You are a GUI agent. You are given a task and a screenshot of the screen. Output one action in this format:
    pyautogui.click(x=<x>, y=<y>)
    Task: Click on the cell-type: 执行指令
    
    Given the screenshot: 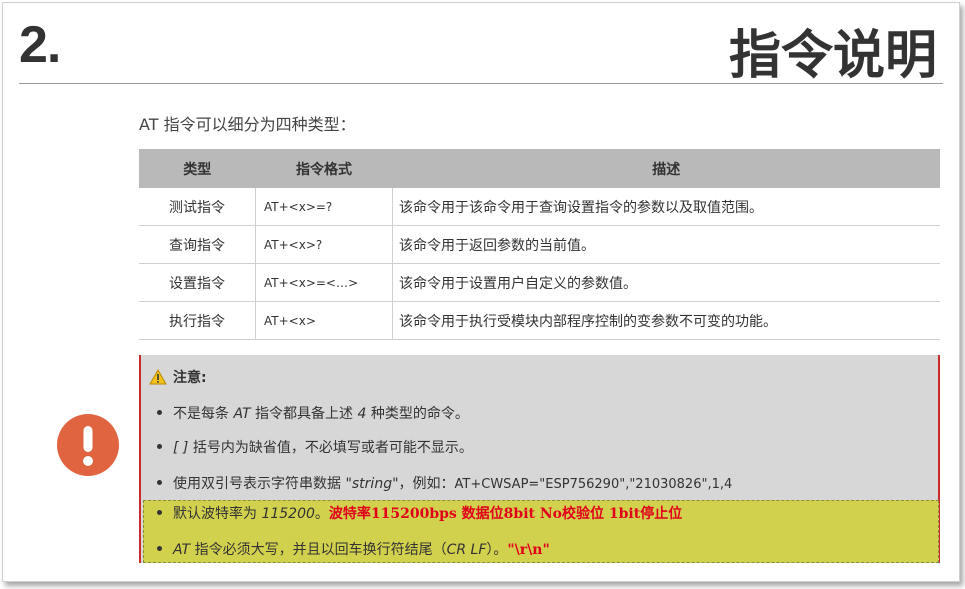 What is the action you would take?
    pyautogui.click(x=197, y=320)
    